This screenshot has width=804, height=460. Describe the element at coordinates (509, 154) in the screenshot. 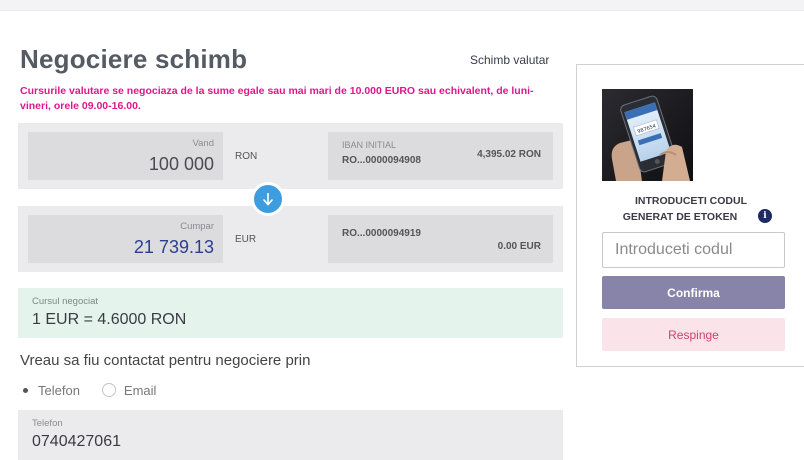

I see `sell-account-balance: 4,395.02 RON` at that location.